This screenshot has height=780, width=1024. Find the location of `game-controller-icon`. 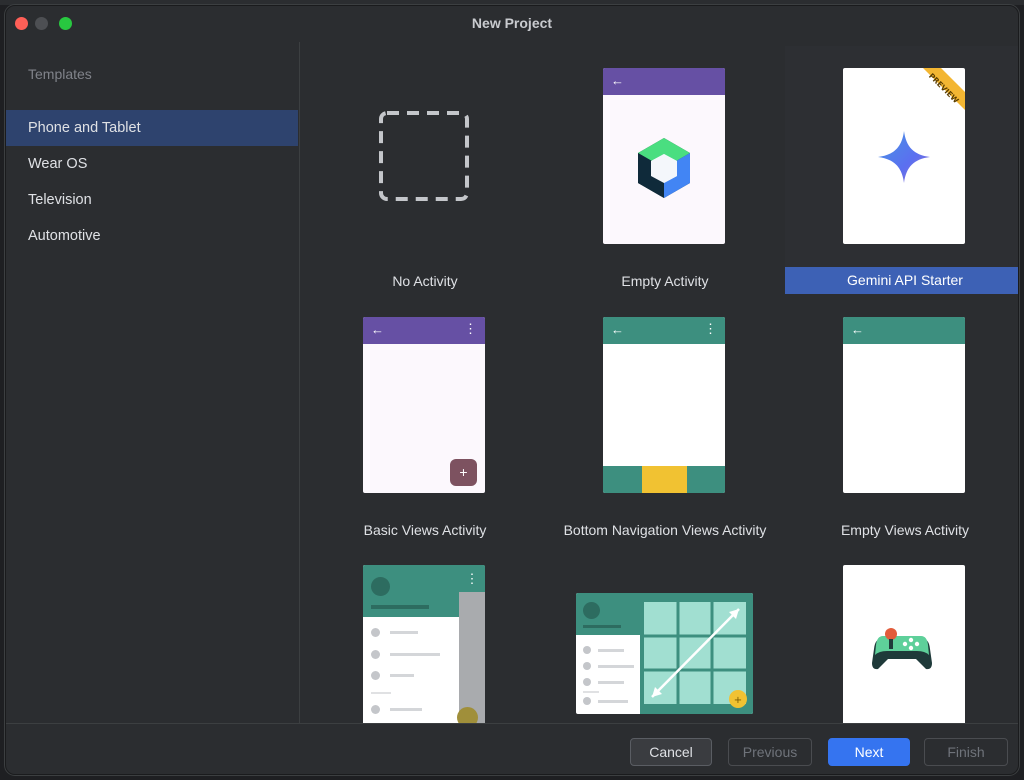

game-controller-icon is located at coordinates (902, 649).